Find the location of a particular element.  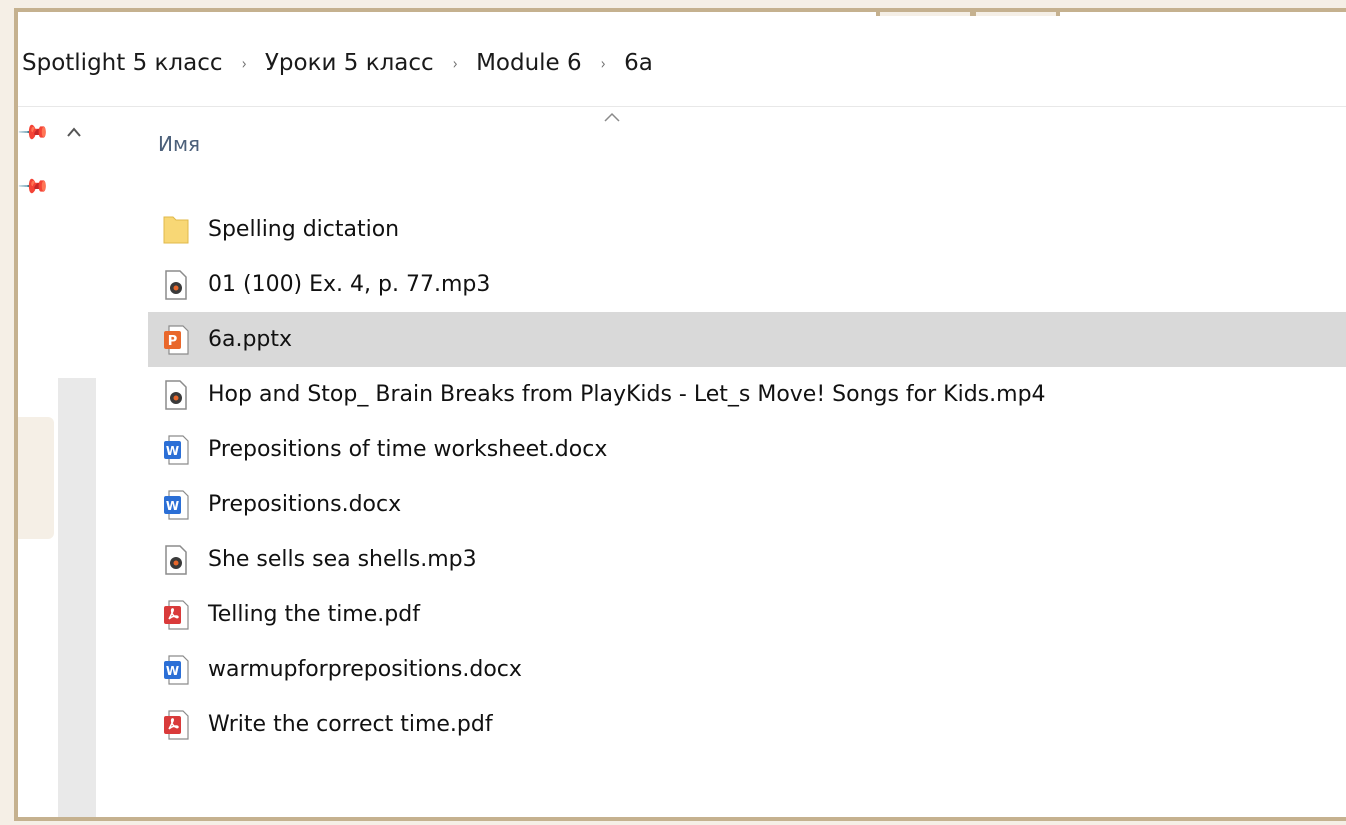

side-panel-overlay is located at coordinates (36, 478).